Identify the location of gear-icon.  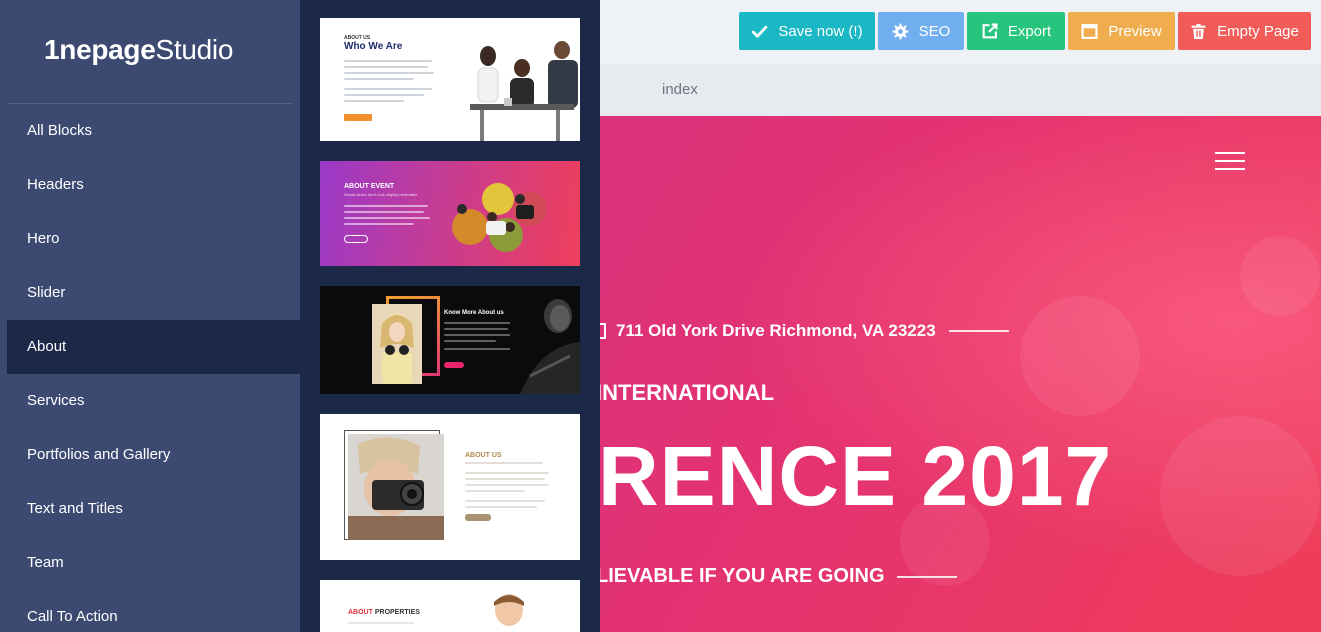
(900, 31).